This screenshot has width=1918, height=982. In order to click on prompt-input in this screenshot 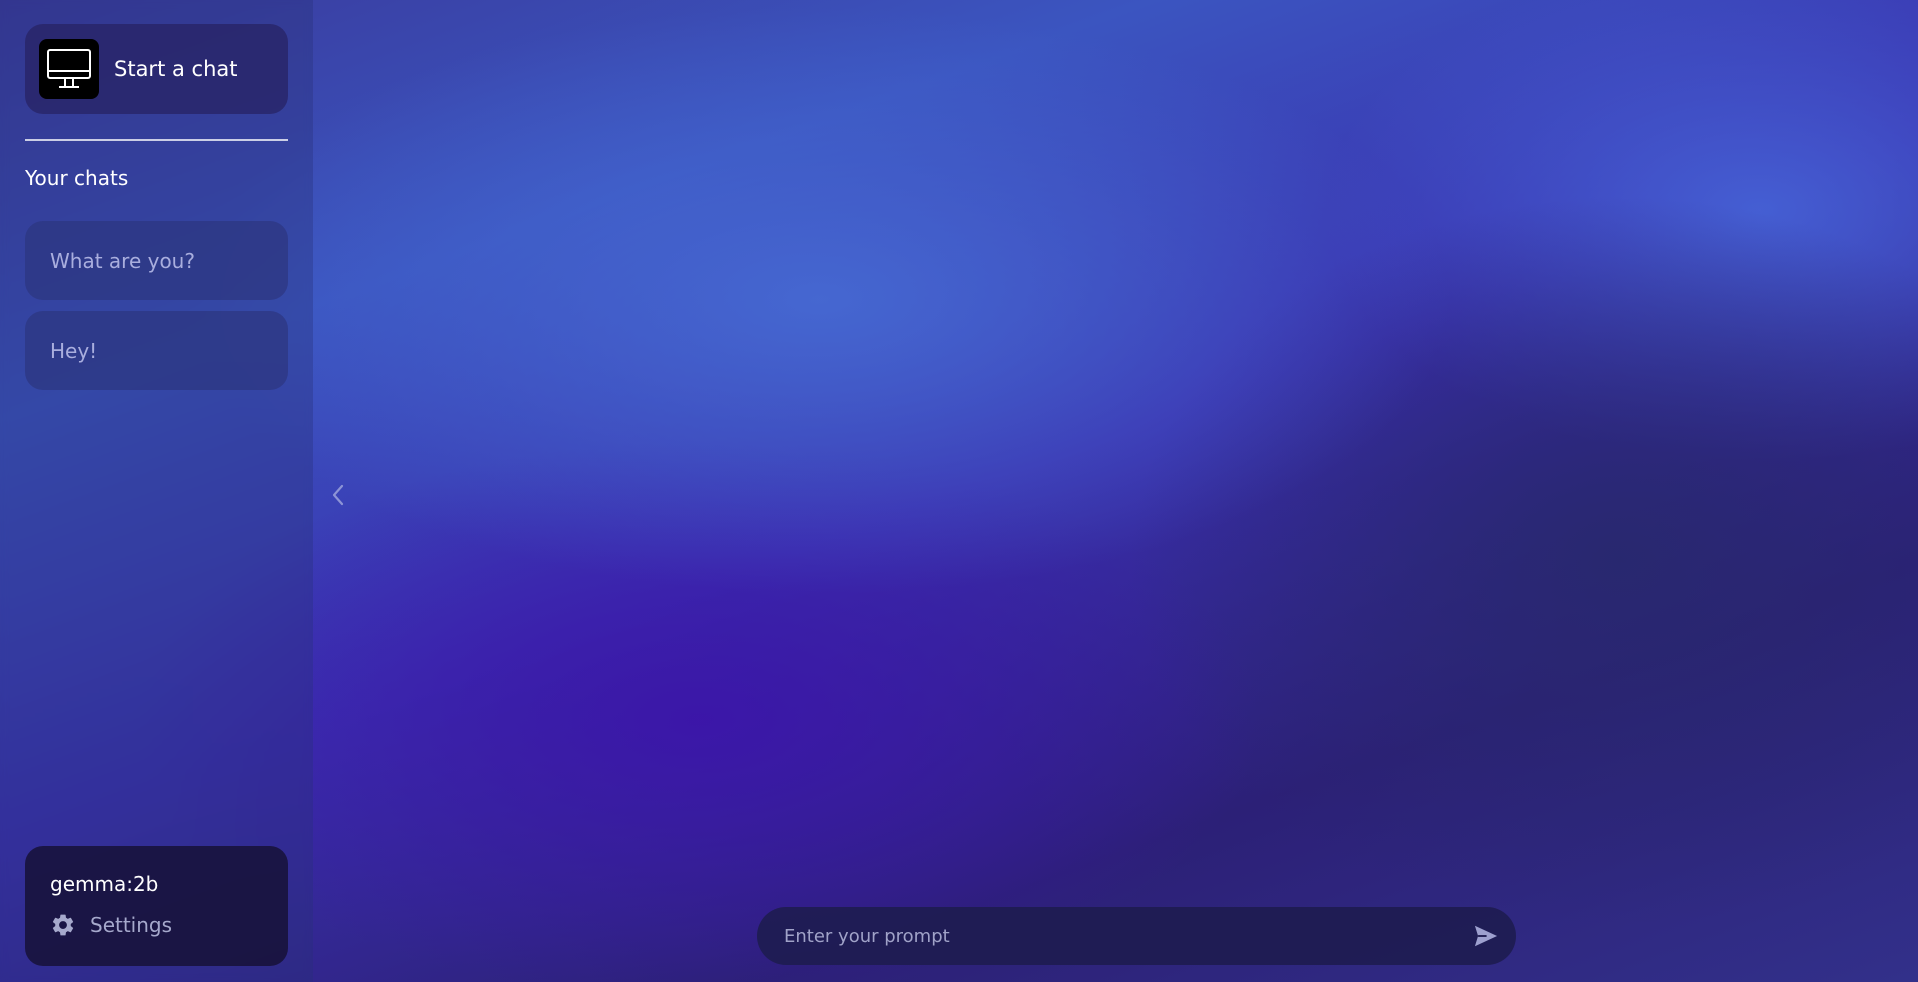, I will do `click(1125, 936)`.